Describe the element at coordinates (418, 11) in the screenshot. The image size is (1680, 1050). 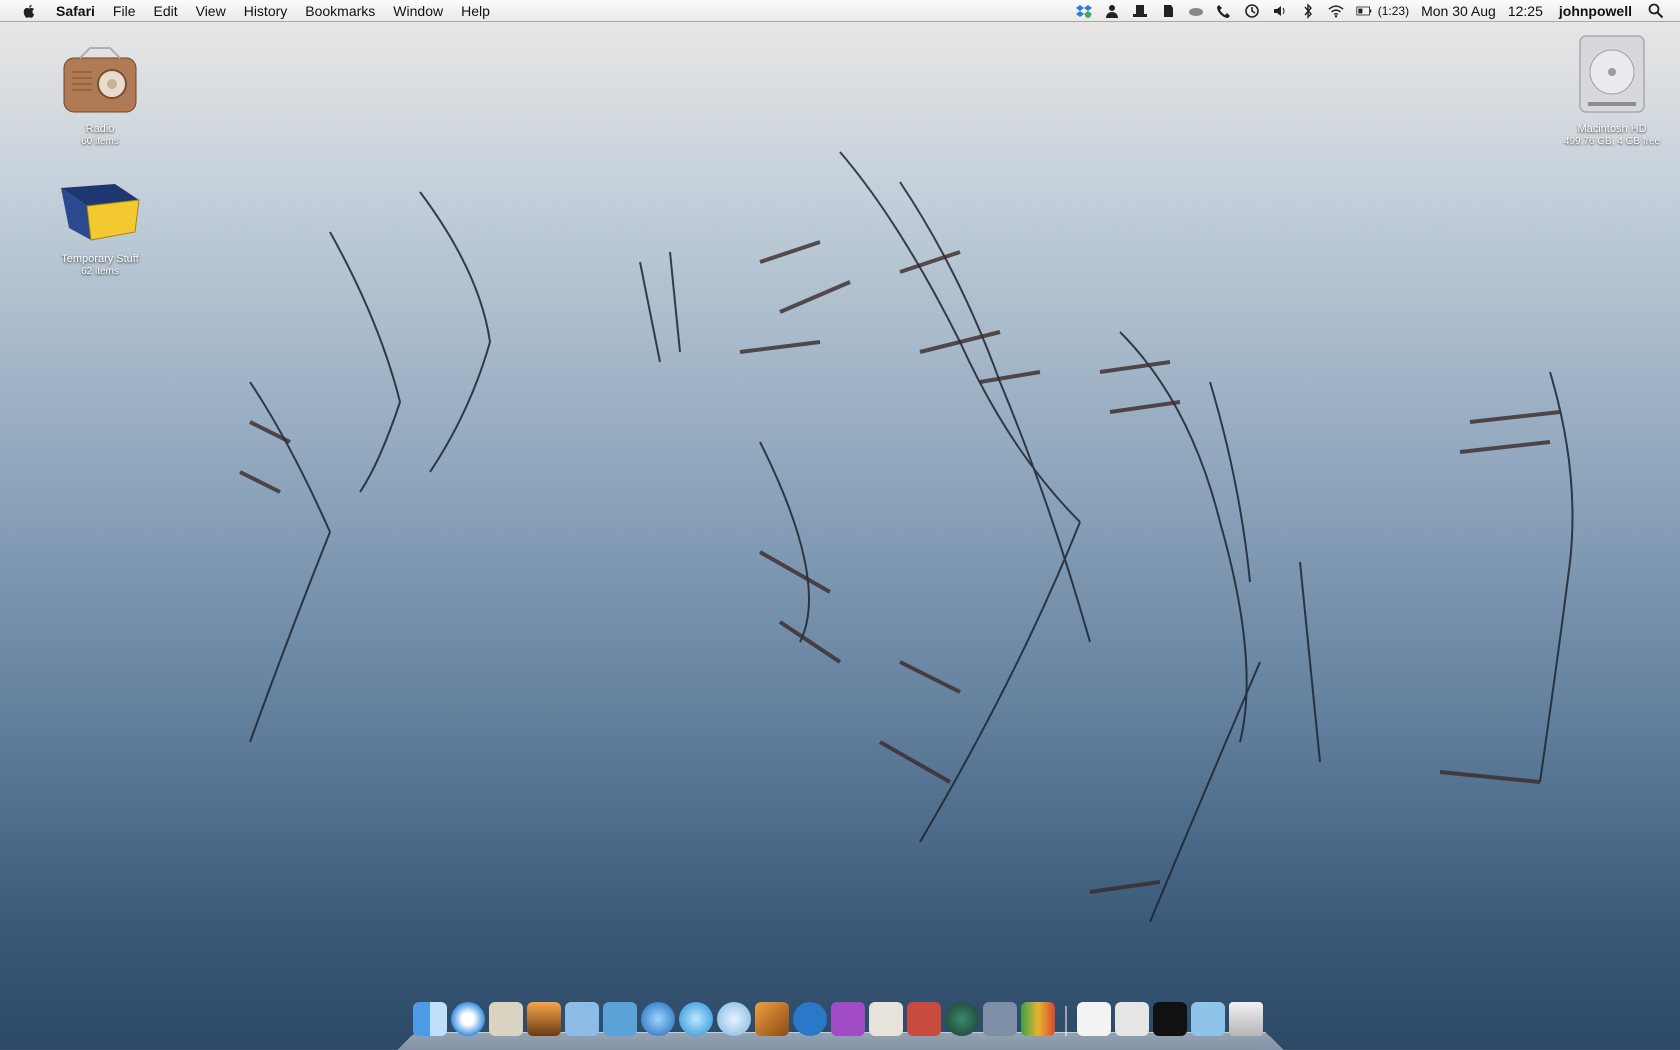
I see `menu-window: Window` at that location.